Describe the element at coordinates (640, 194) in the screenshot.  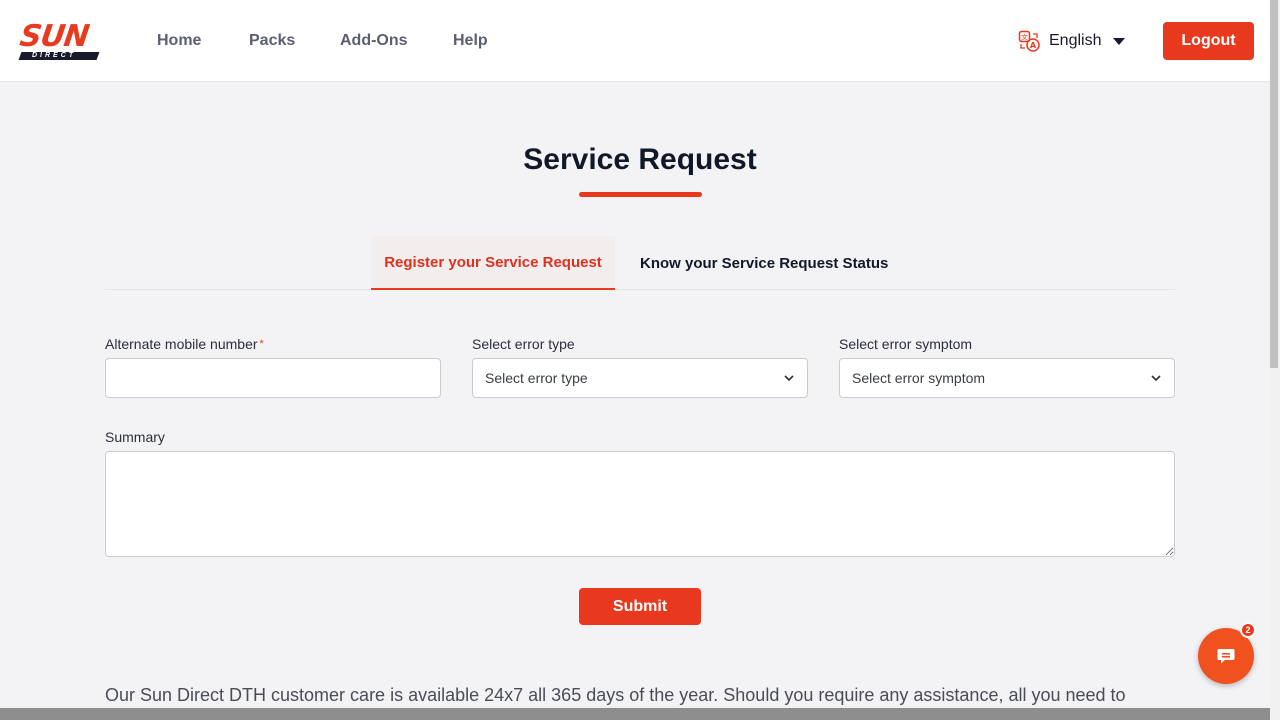
I see `title-underline` at that location.